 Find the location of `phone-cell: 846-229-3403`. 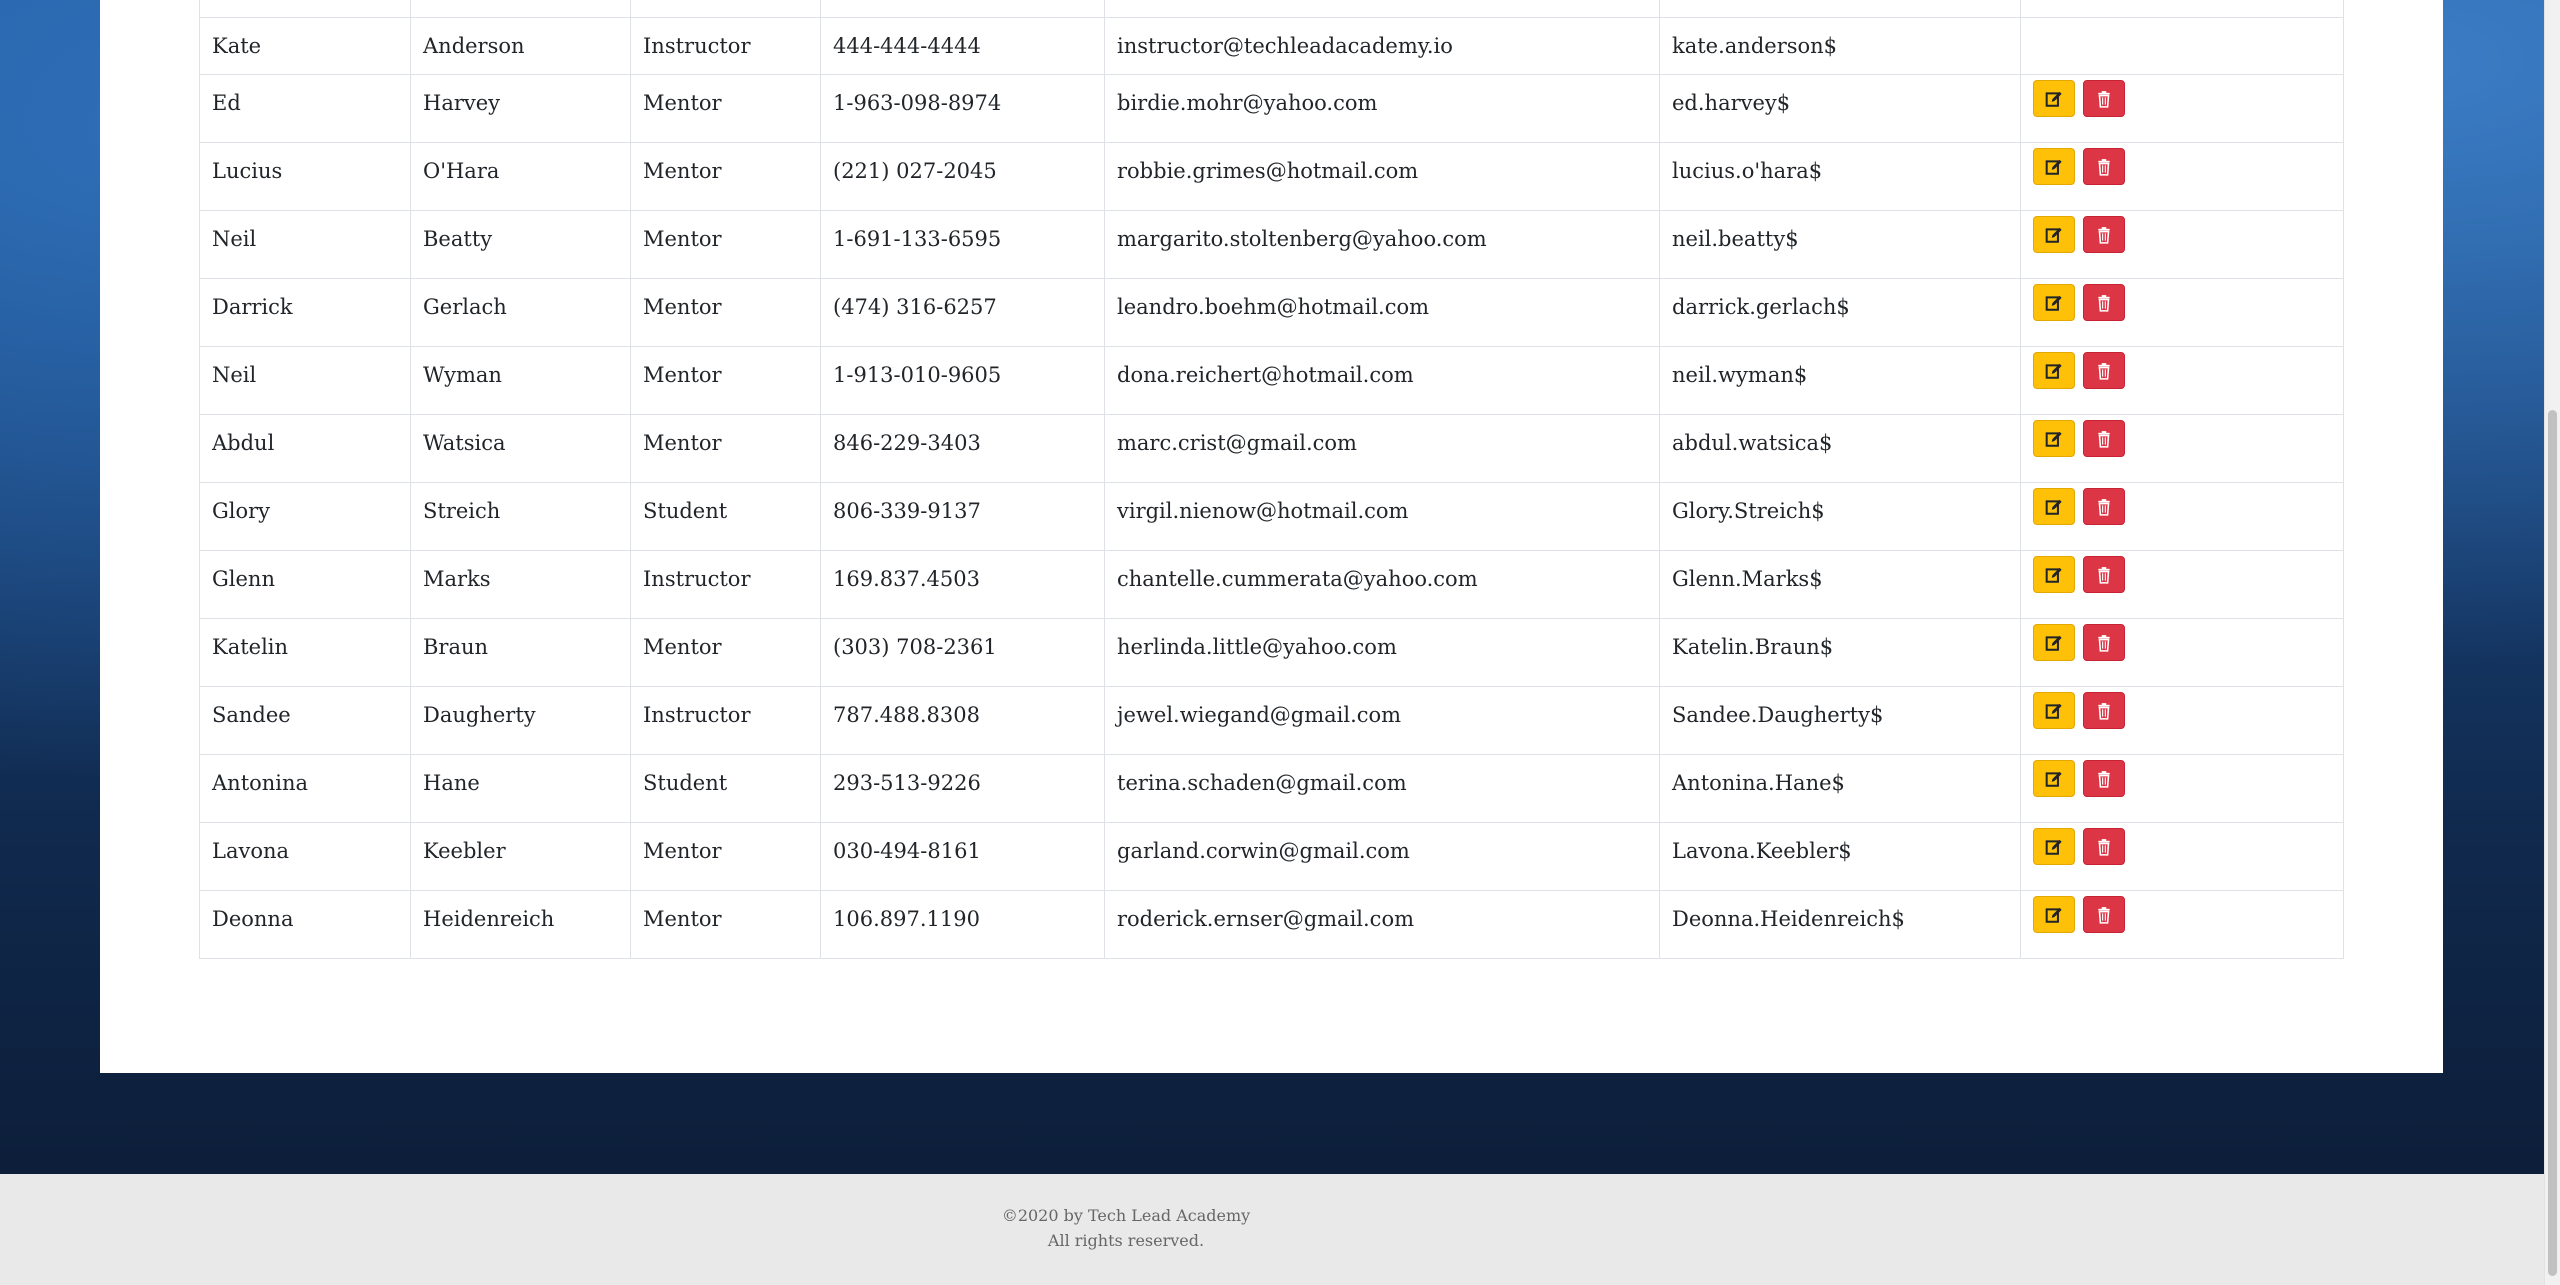

phone-cell: 846-229-3403 is located at coordinates (962, 448).